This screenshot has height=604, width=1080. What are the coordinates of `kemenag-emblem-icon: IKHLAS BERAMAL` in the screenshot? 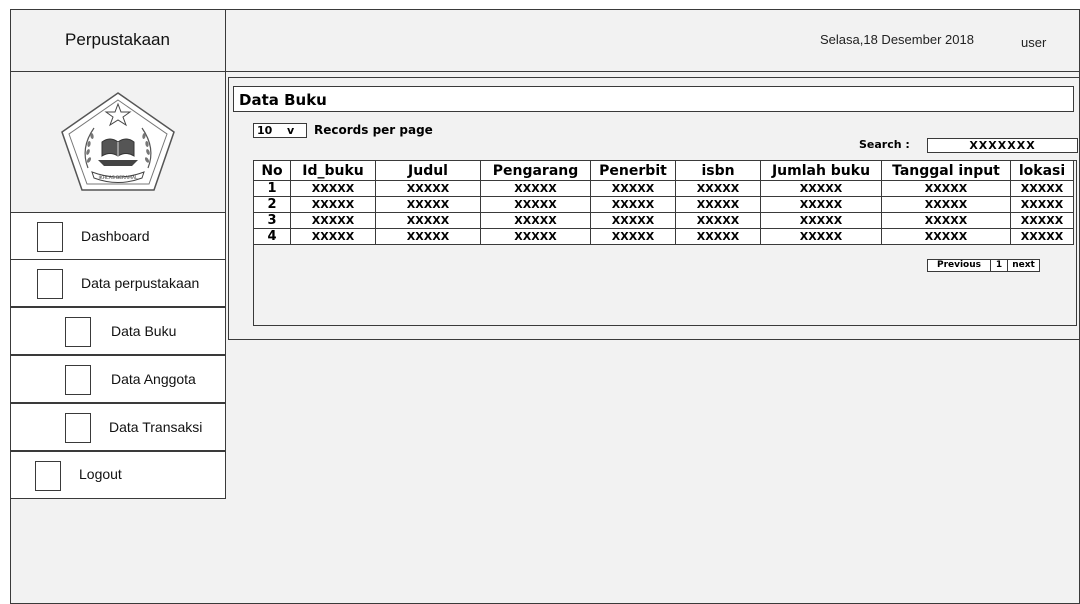 It's located at (117, 141).